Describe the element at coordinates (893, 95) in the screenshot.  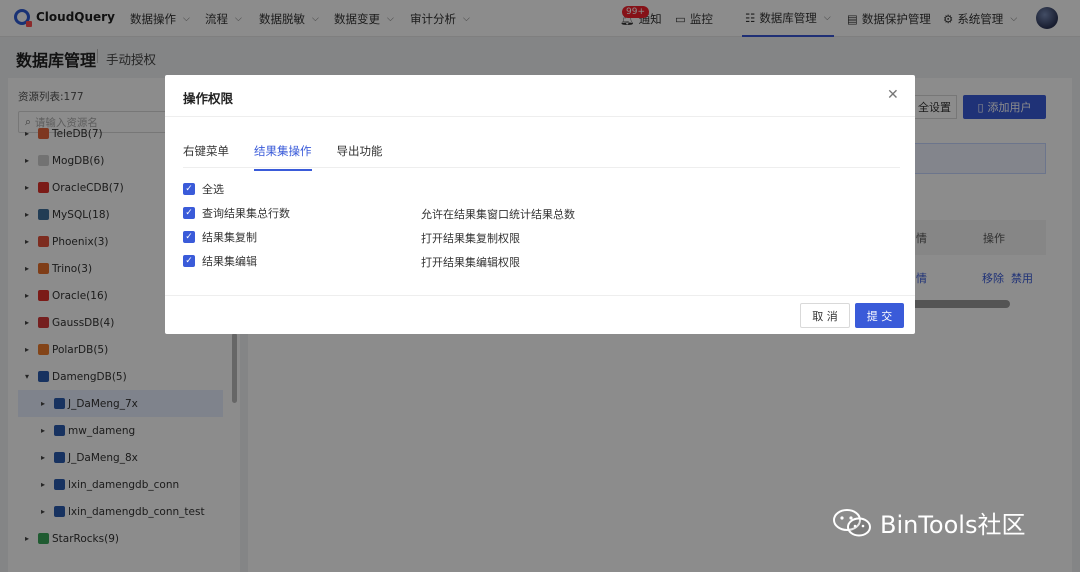
I see `close-icon: ✕` at that location.